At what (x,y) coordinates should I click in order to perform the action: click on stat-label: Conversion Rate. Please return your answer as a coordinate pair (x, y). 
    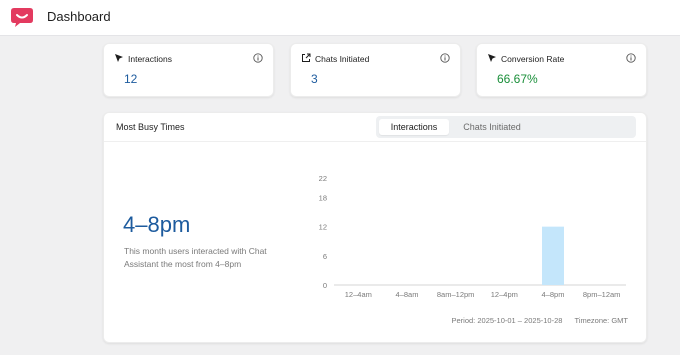
    Looking at the image, I should click on (533, 59).